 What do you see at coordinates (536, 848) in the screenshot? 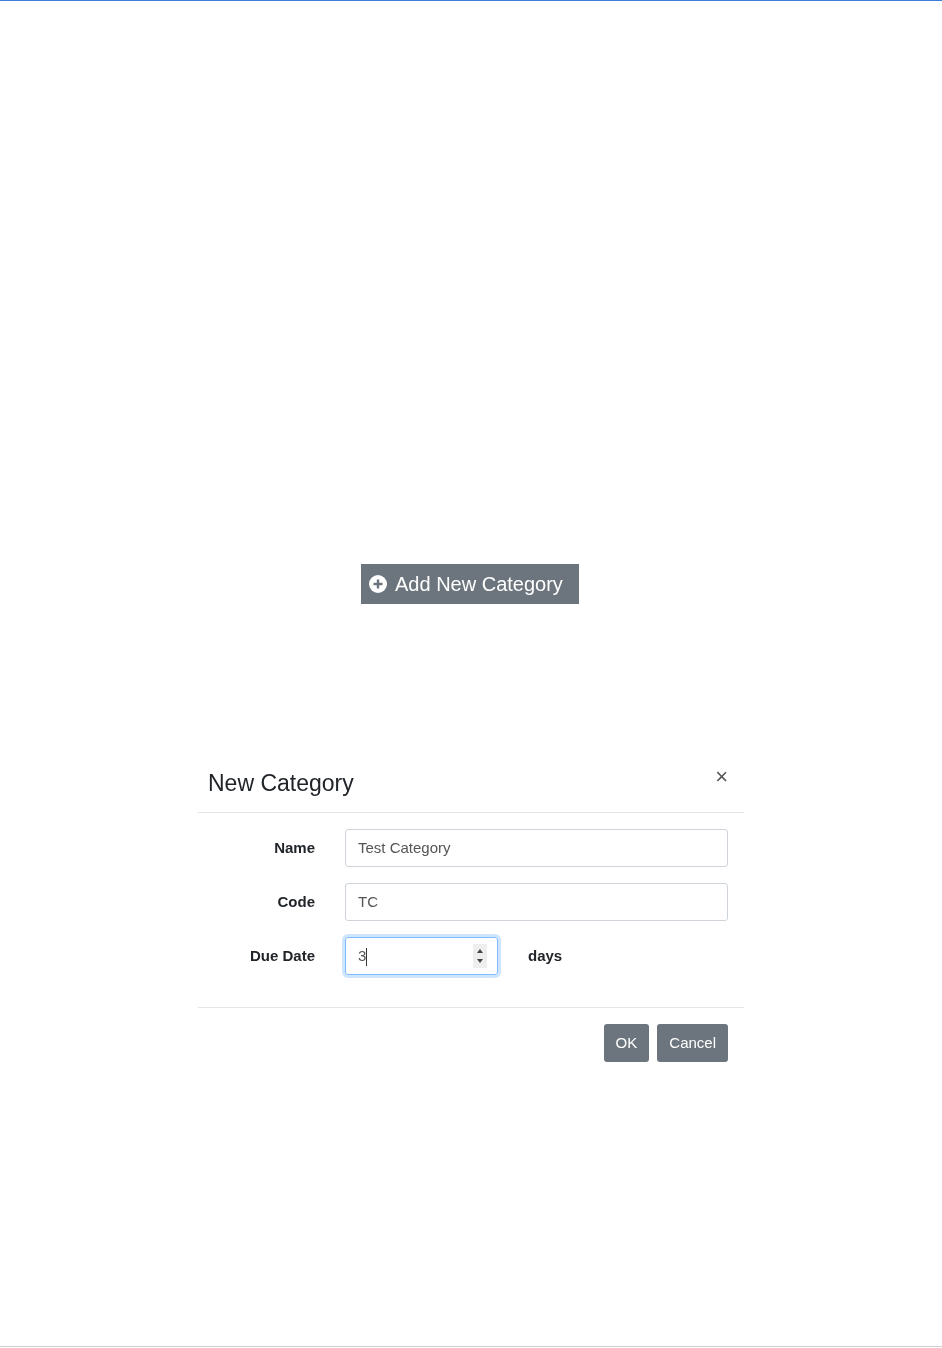
I see `text-field: Test Category` at bounding box center [536, 848].